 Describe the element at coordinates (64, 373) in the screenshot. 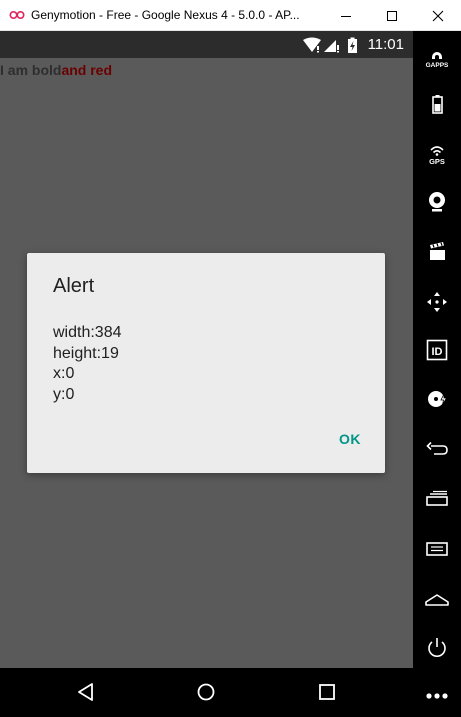

I see `dialog-line-x: x:0` at that location.